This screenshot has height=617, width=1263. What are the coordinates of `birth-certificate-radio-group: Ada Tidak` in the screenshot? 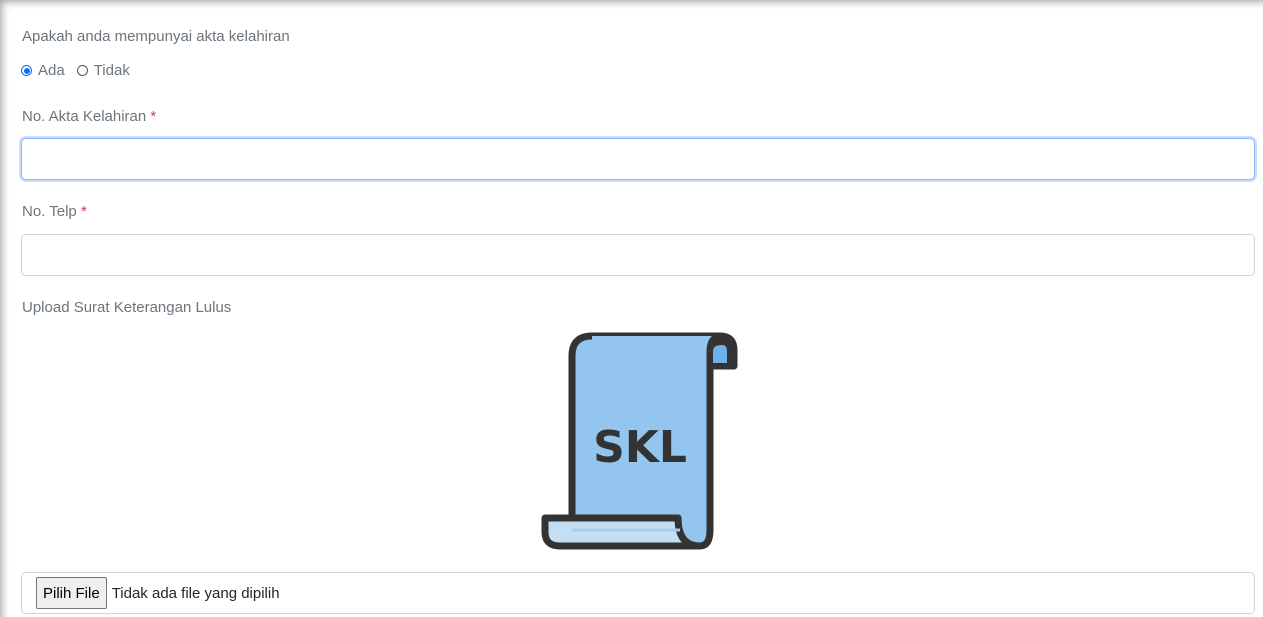 It's located at (81, 70).